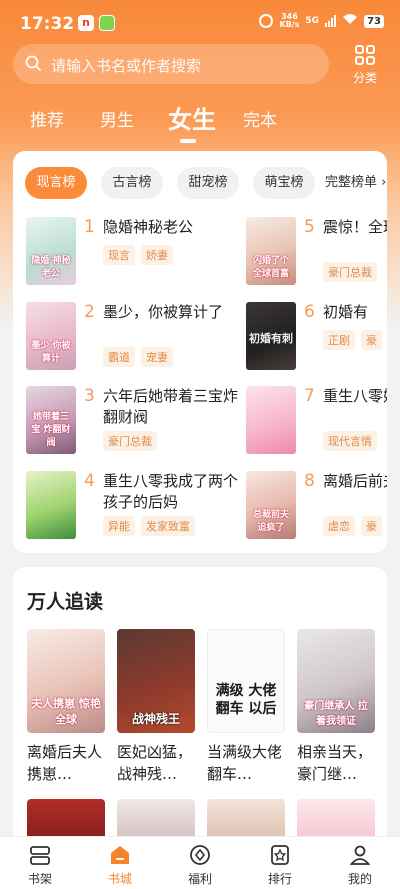  What do you see at coordinates (119, 879) in the screenshot?
I see `nav-label: 书城` at bounding box center [119, 879].